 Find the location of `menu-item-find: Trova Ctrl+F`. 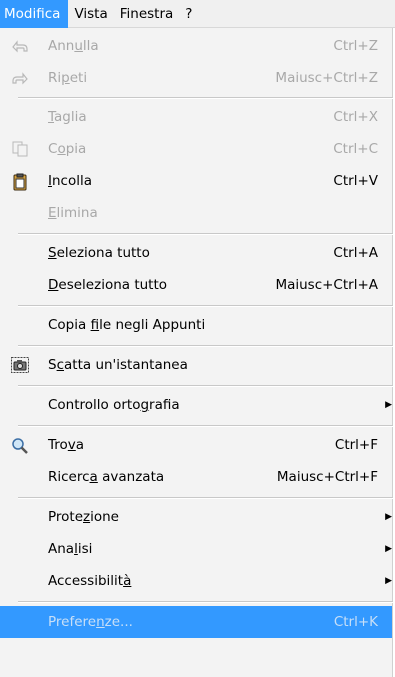

menu-item-find: Trova Ctrl+F is located at coordinates (196, 445).